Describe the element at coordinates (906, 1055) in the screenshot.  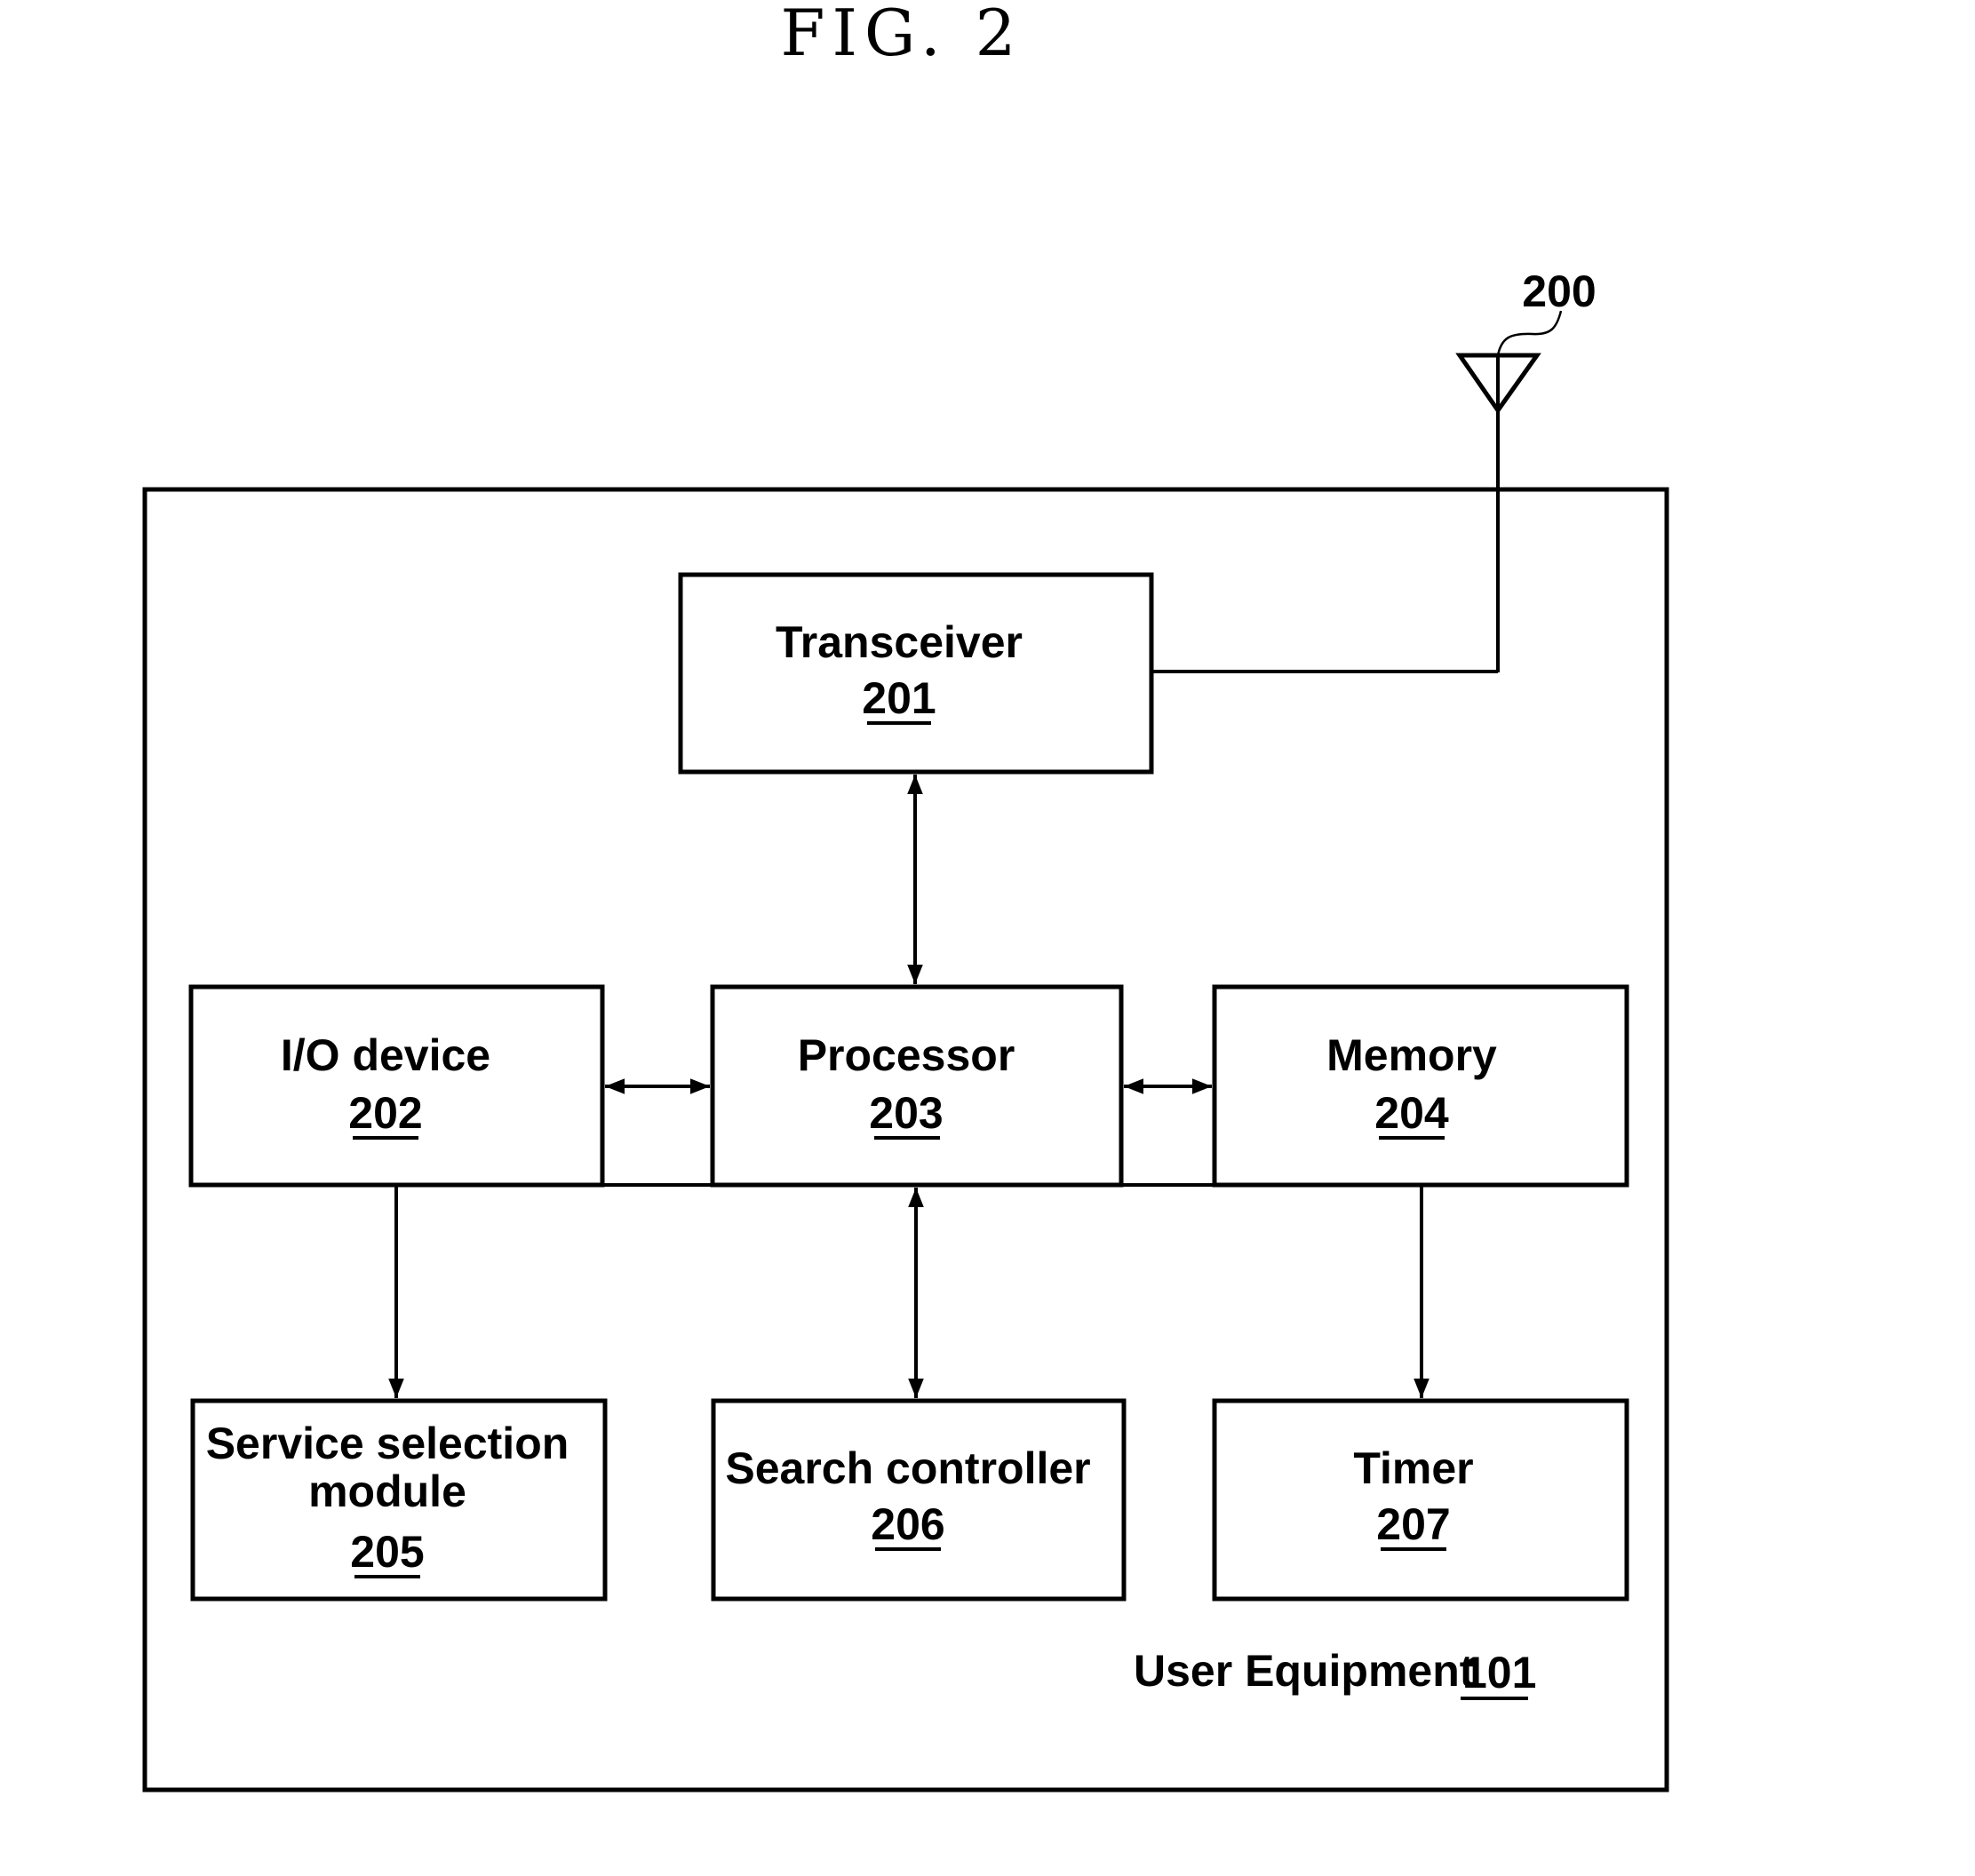
I see `block-label: Processor` at that location.